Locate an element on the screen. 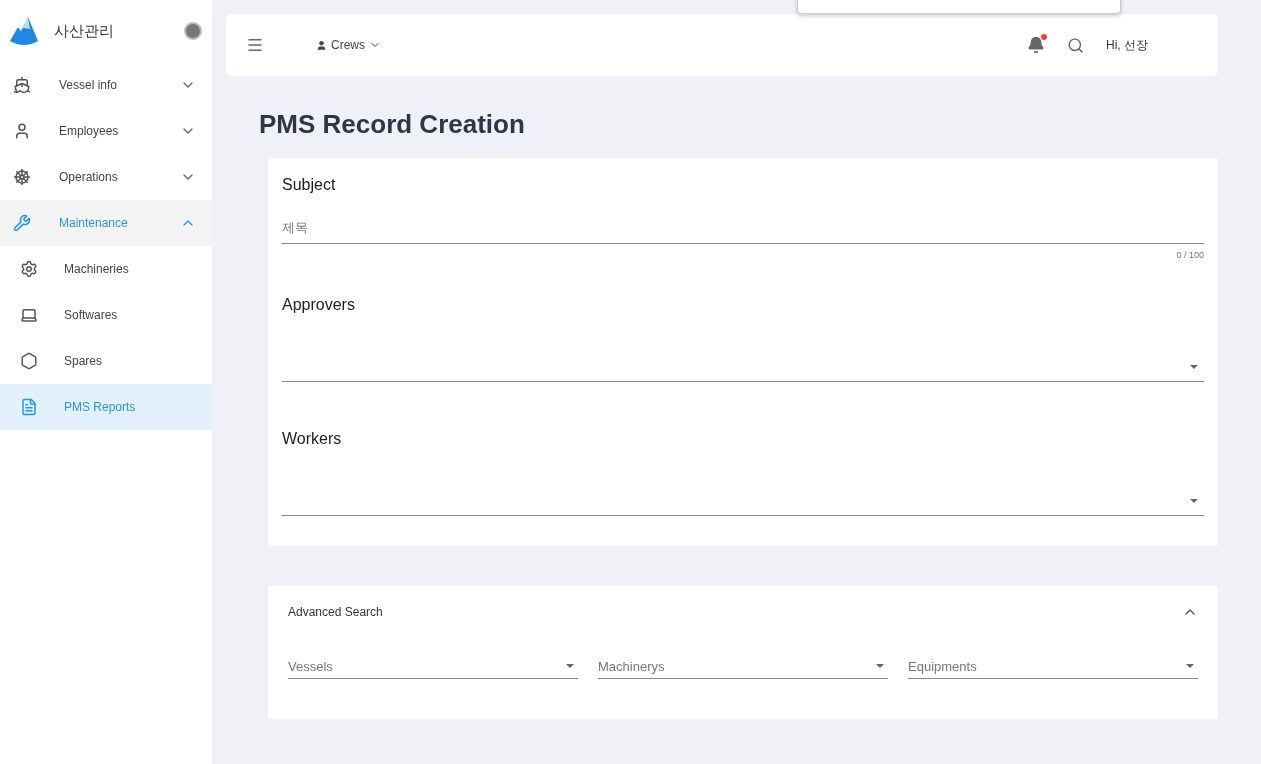  menu-button is located at coordinates (255, 45).